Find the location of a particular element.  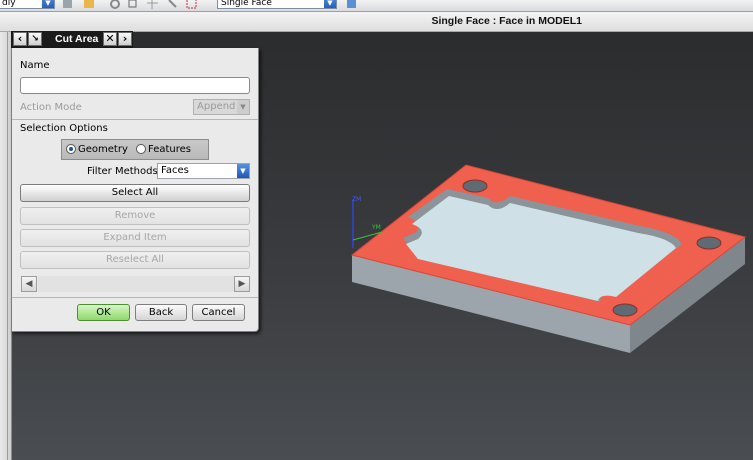

chevron-right-icon: › is located at coordinates (125, 39).